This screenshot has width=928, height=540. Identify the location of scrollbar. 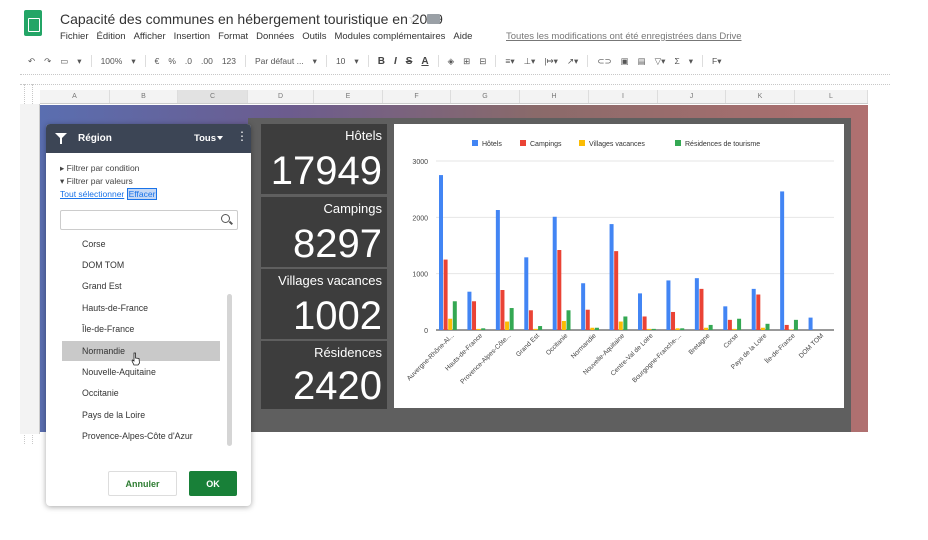
(229, 370).